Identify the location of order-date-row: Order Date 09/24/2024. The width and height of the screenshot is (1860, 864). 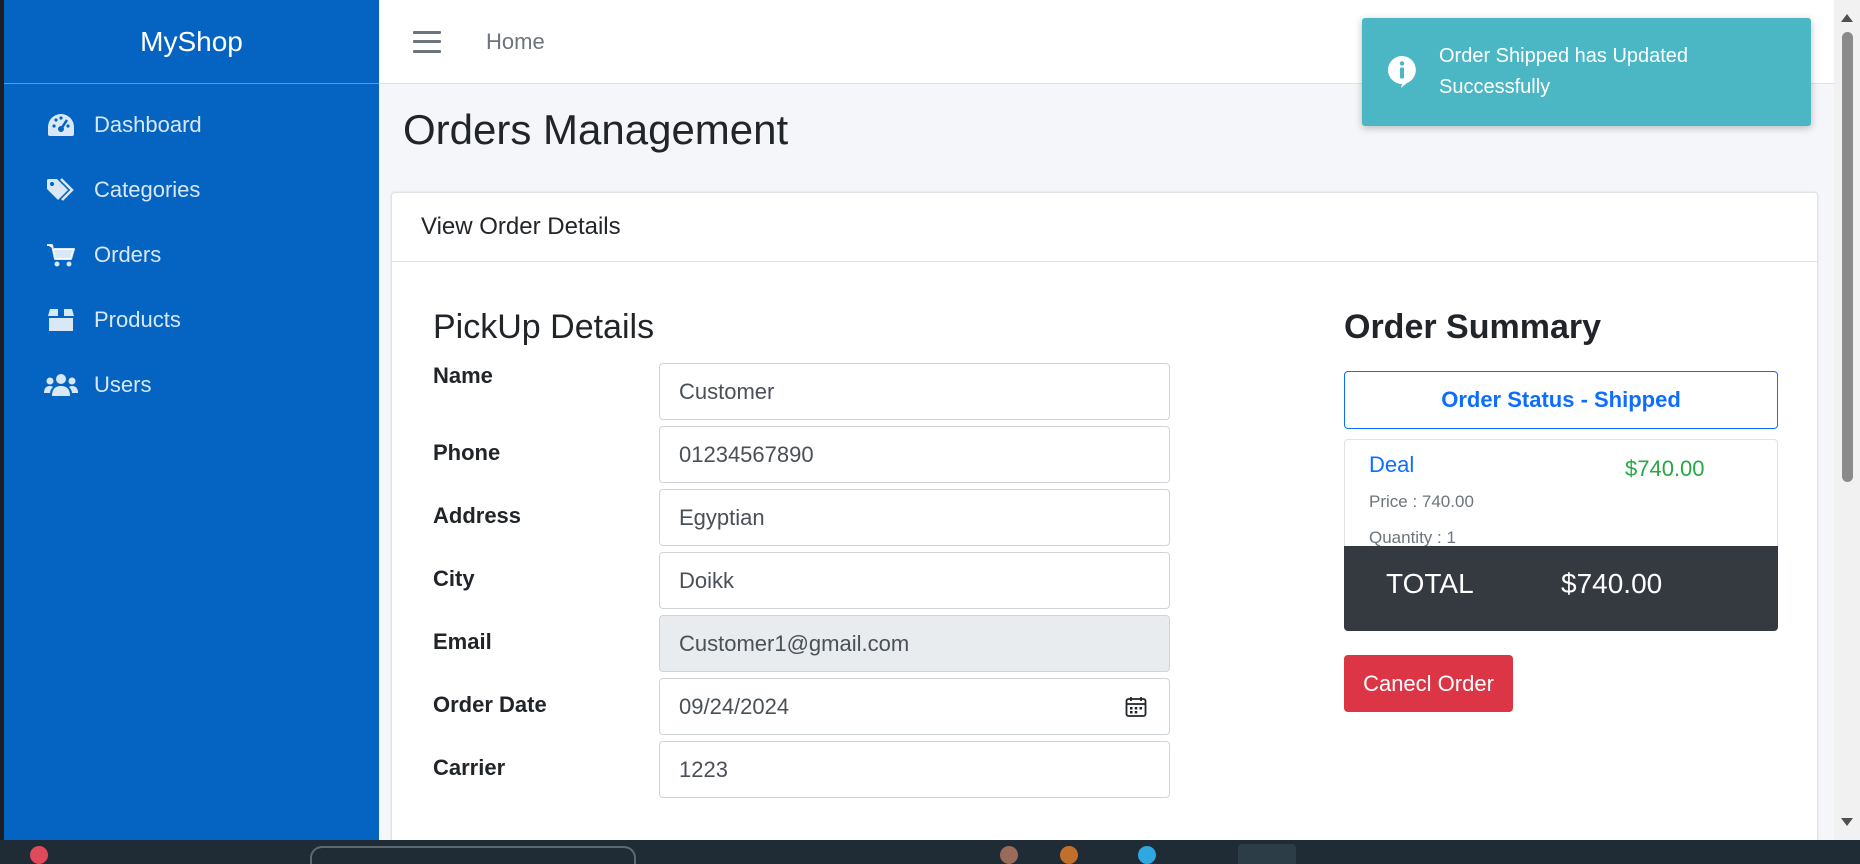
(803, 706).